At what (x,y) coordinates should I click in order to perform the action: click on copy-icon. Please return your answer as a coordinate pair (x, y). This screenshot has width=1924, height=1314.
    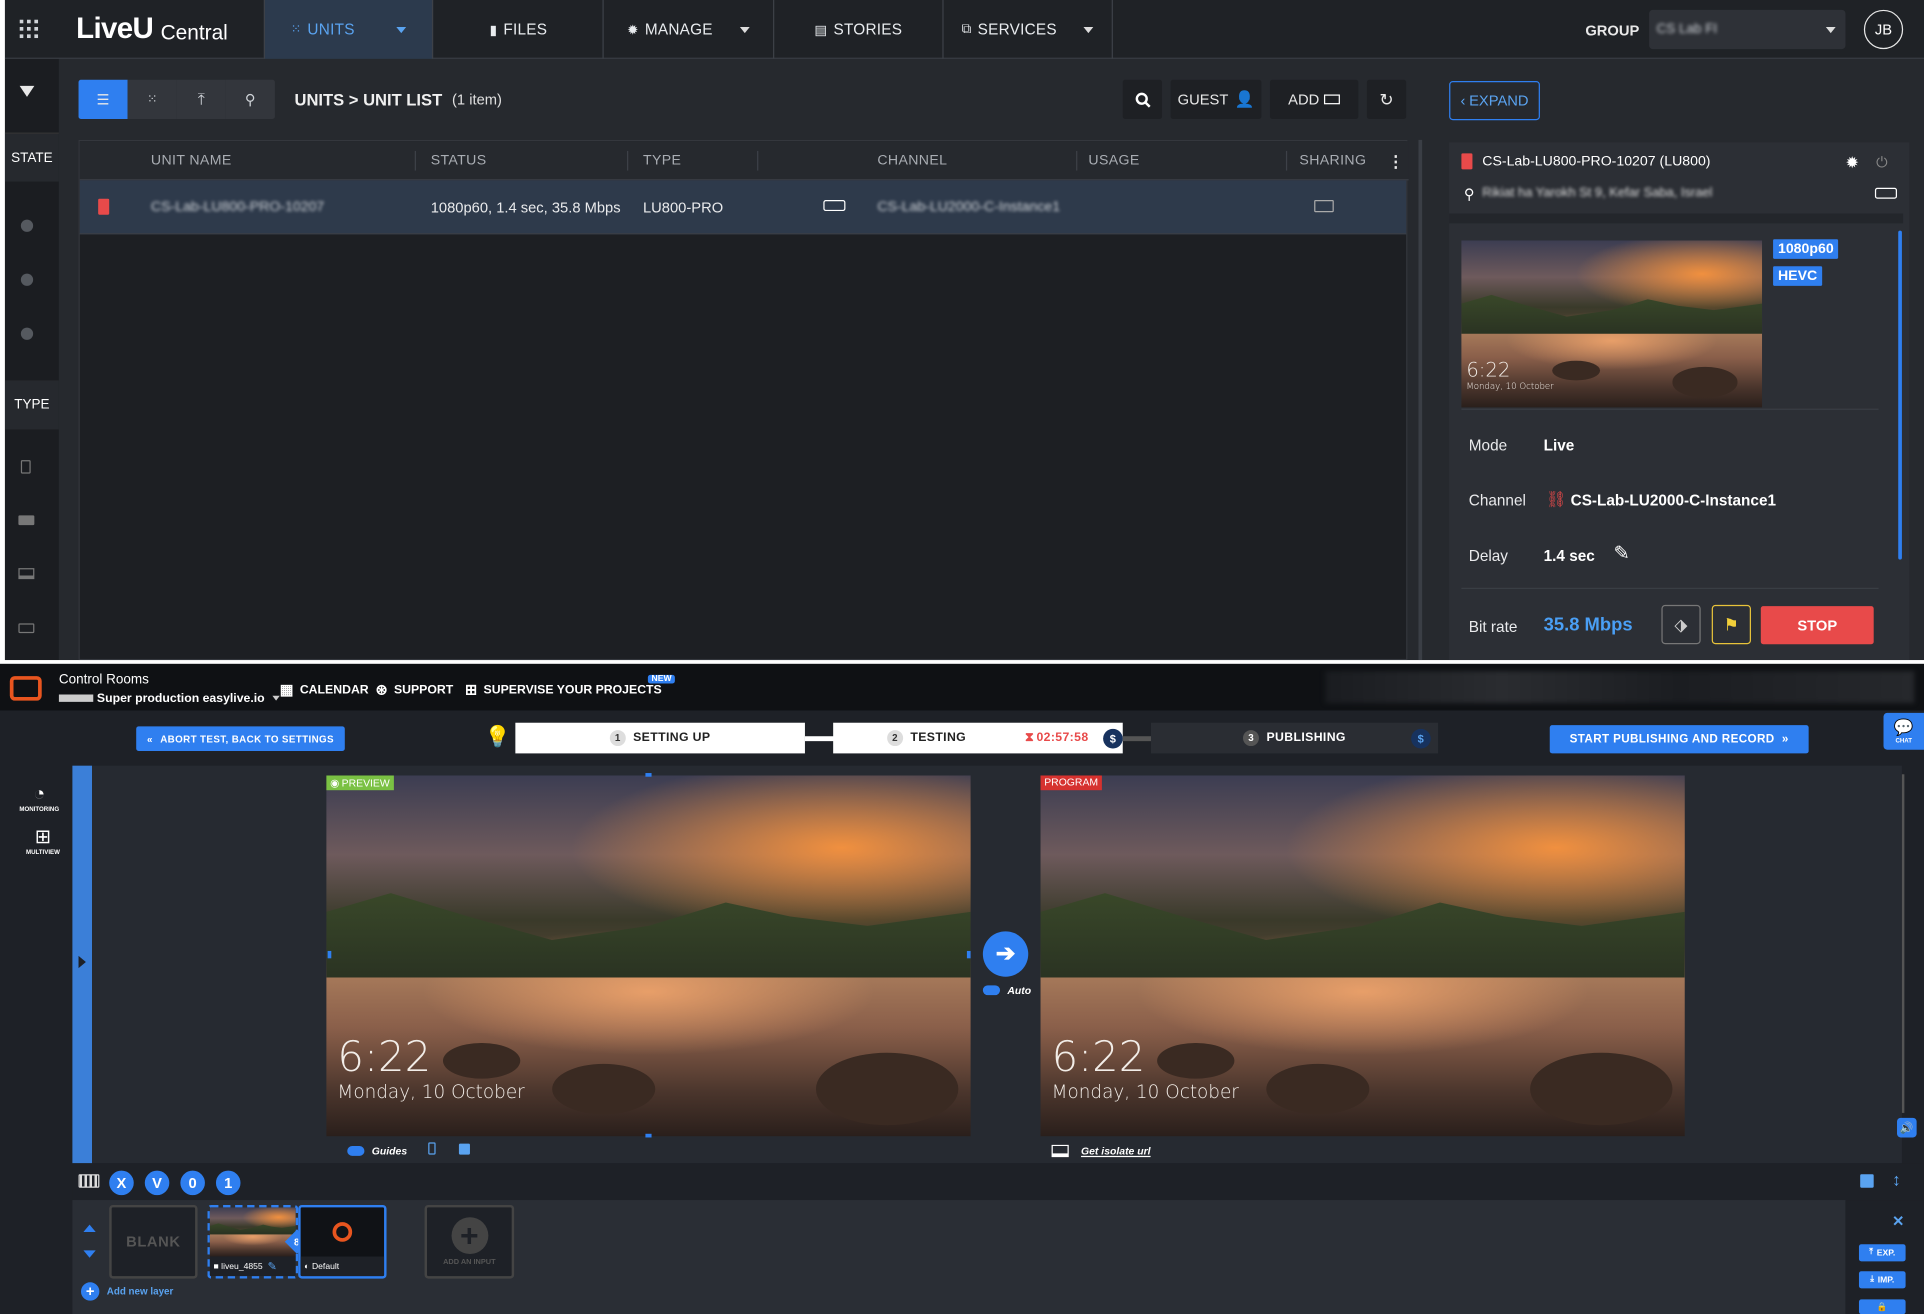
    Looking at the image, I should click on (464, 1149).